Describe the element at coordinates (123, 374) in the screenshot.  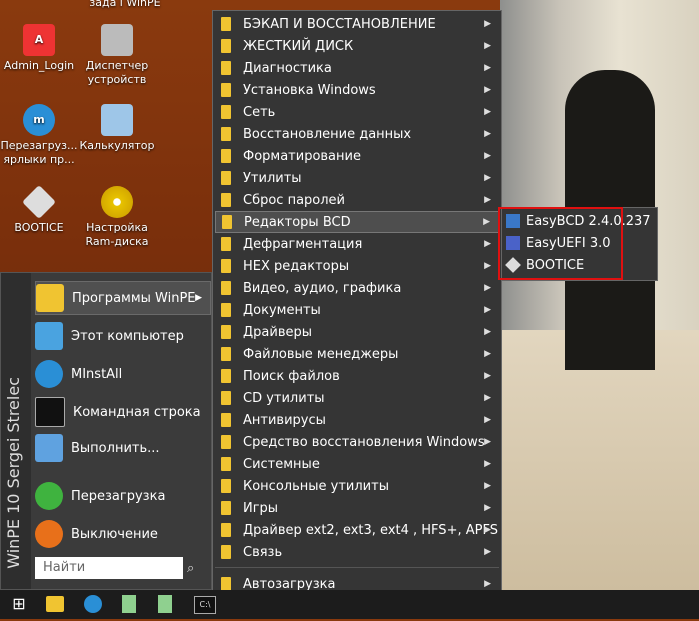
I see `start-item-minstall: MInstAll` at that location.